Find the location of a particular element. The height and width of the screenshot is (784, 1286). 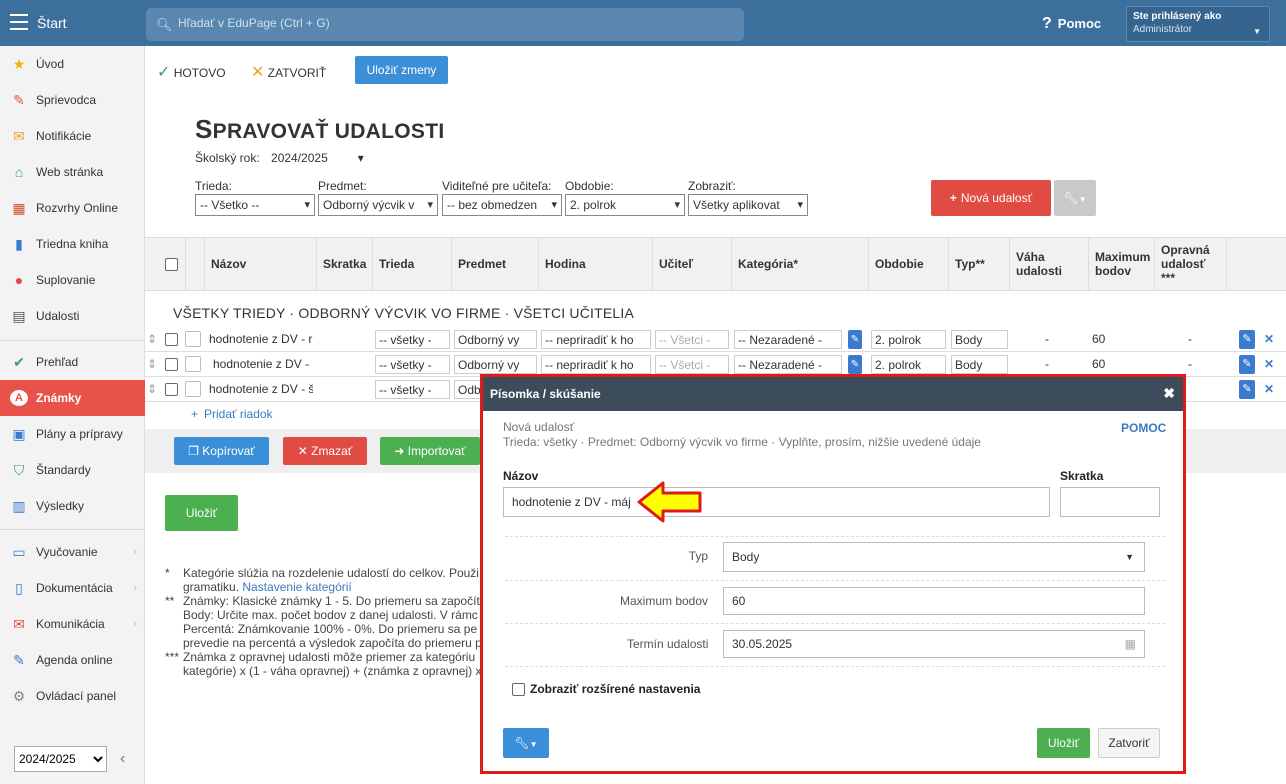

sidebar-item-vysledky: ▥ Výsledky is located at coordinates (72, 506).